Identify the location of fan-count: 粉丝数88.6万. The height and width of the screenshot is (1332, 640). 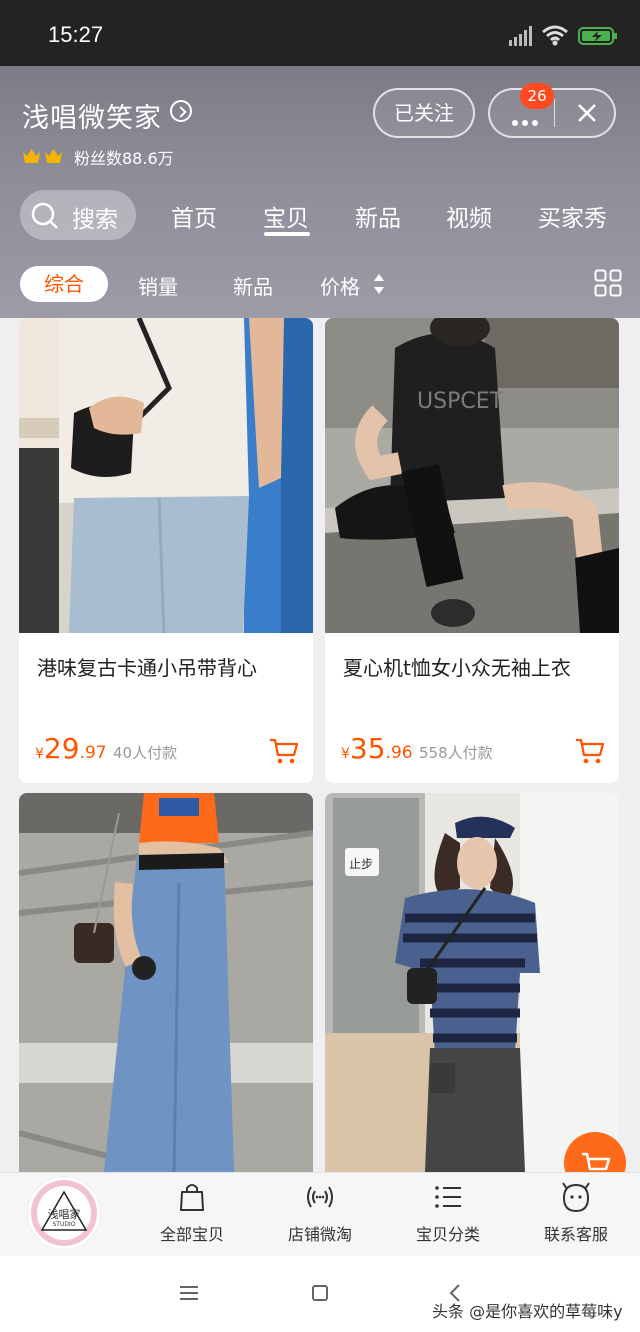
(124, 158).